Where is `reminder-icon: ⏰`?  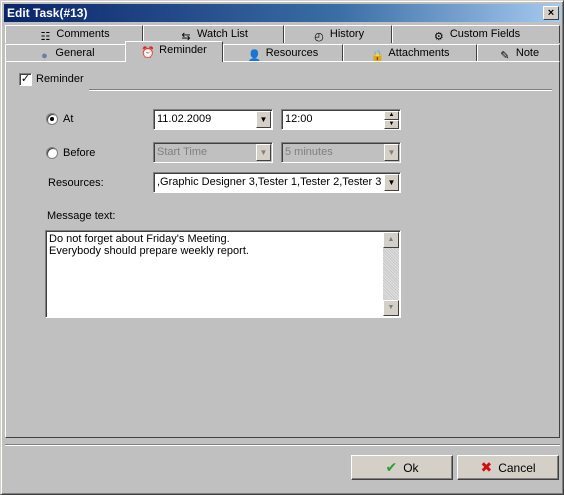
reminder-icon: ⏰ is located at coordinates (148, 53).